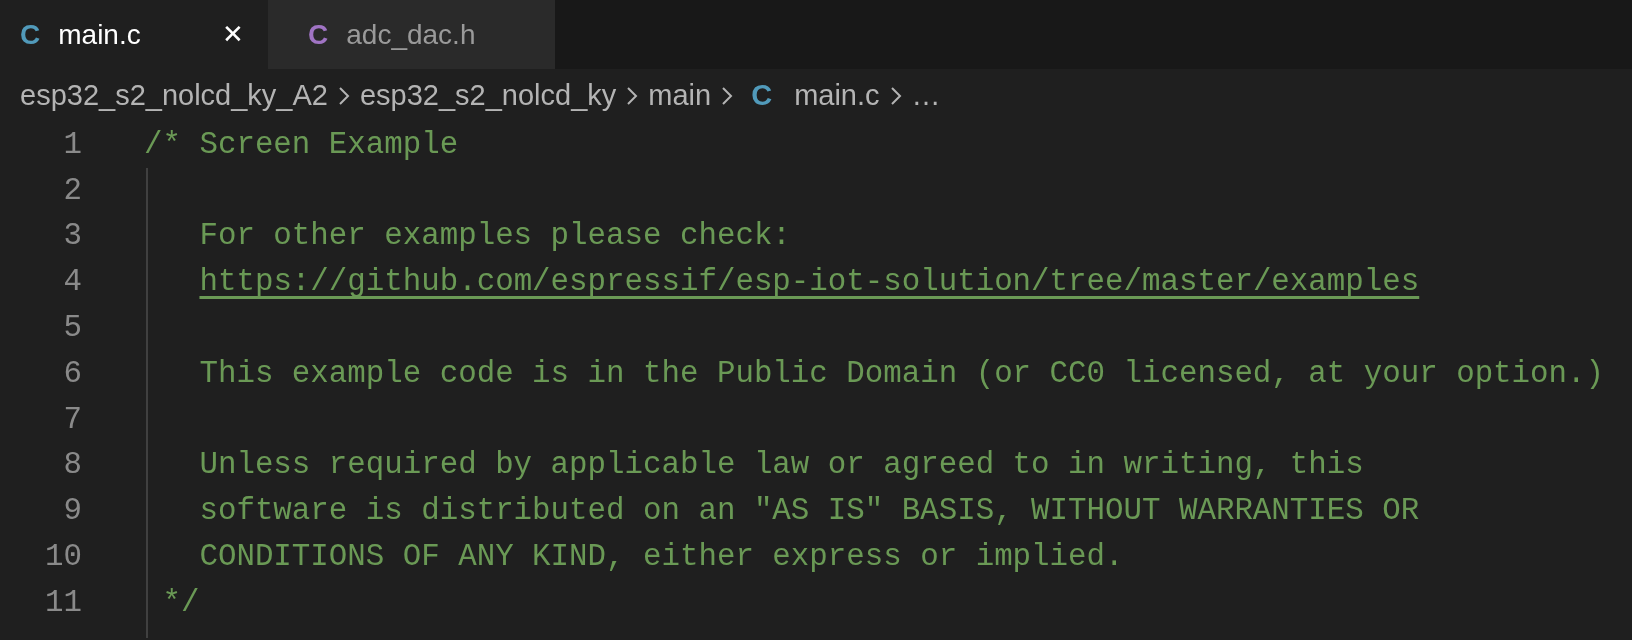  What do you see at coordinates (680, 95) in the screenshot?
I see `breadcrumb-item: main` at bounding box center [680, 95].